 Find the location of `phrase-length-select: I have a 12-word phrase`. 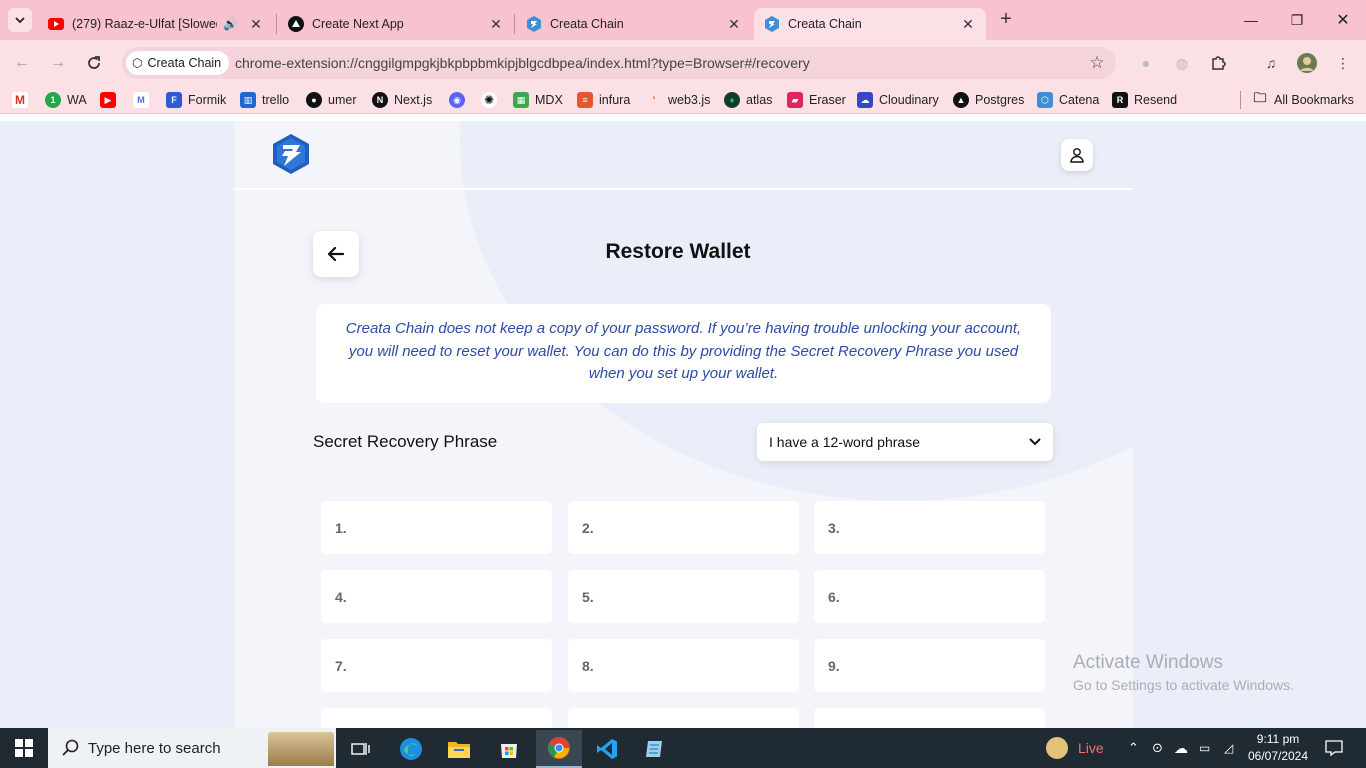

phrase-length-select: I have a 12-word phrase is located at coordinates (905, 442).